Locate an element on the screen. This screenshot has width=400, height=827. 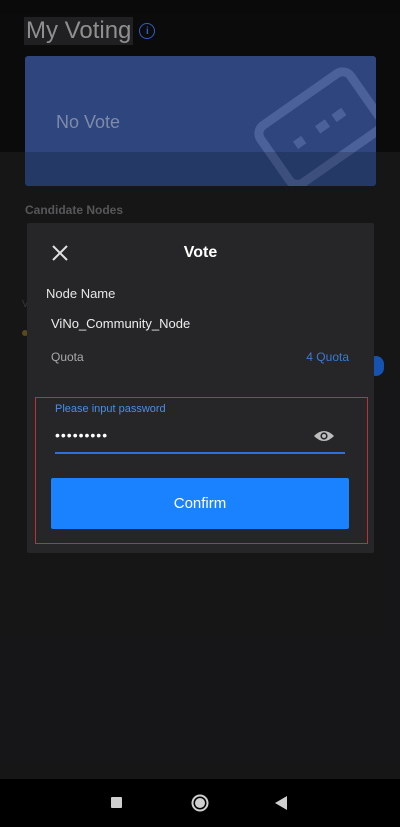
password-input is located at coordinates (170, 435).